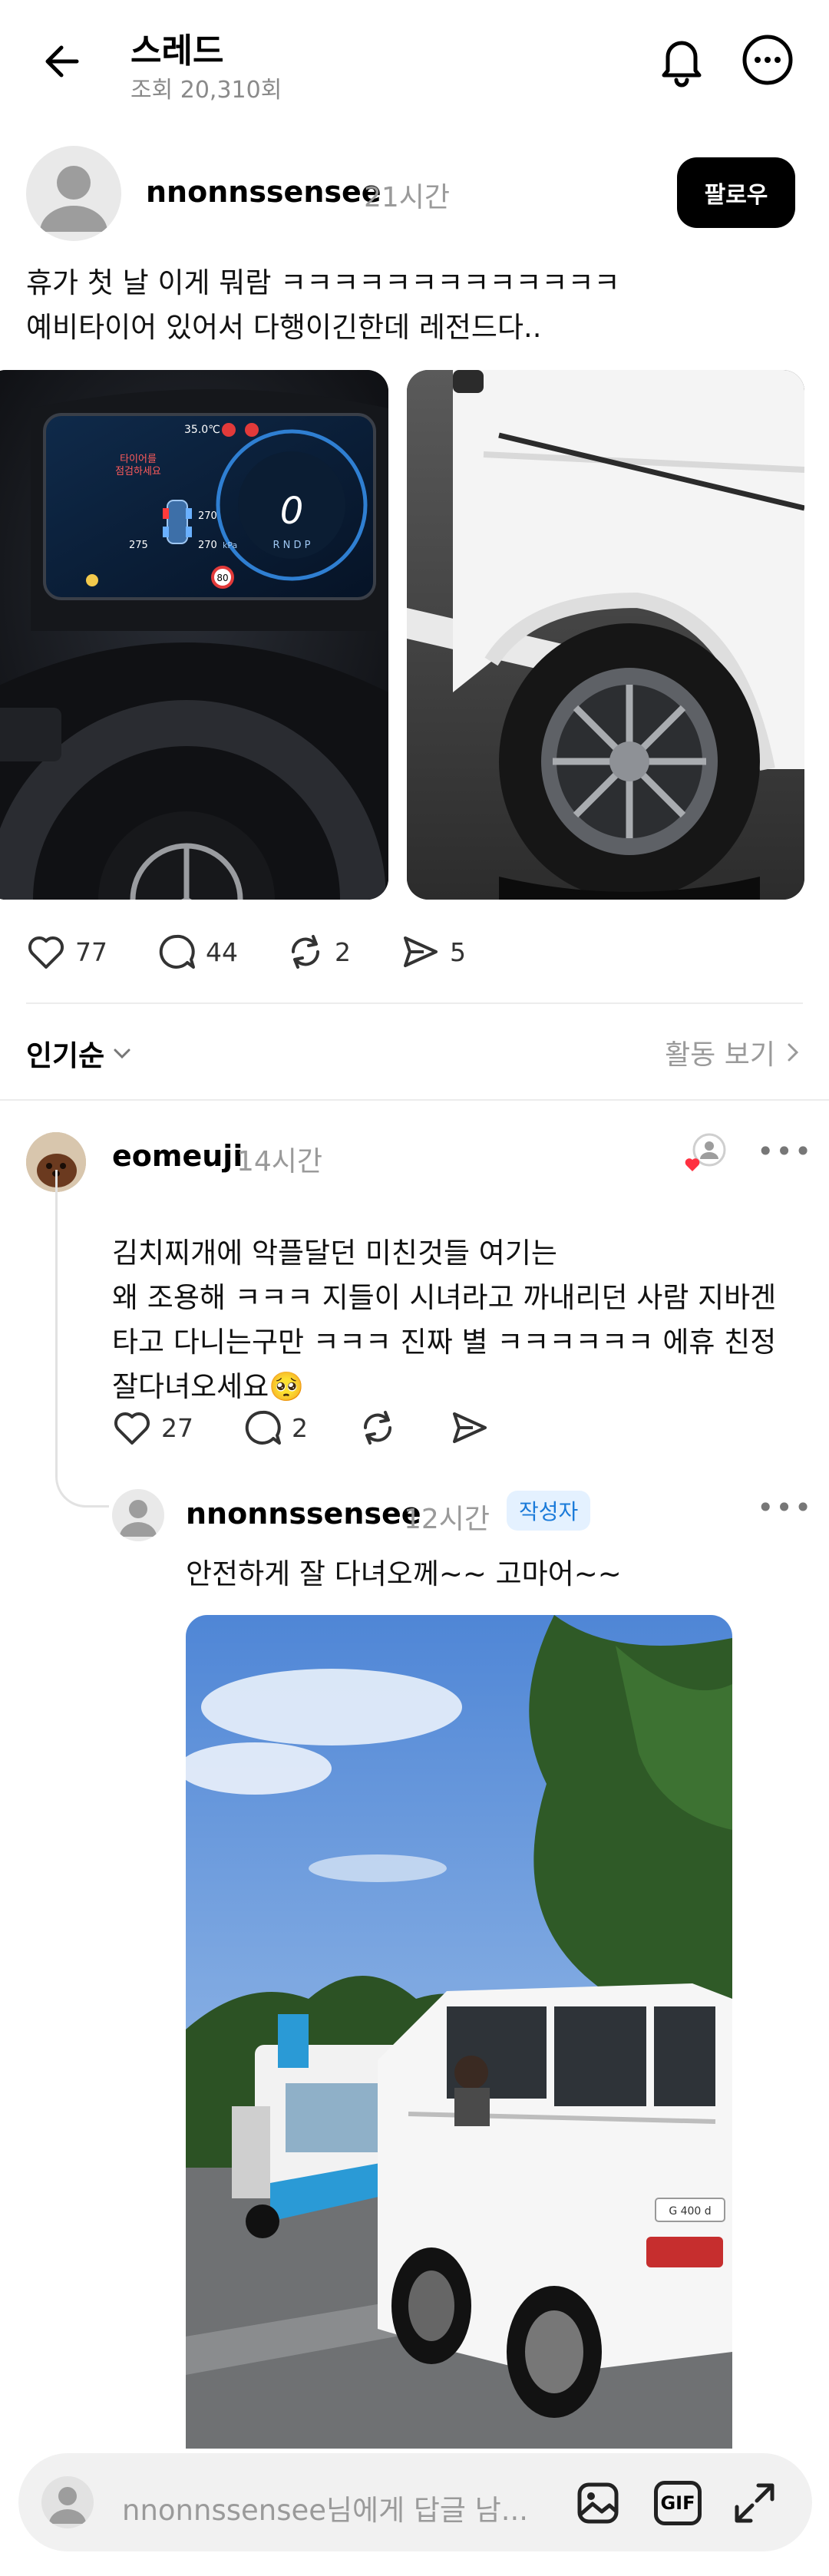 The image size is (829, 2576). What do you see at coordinates (63, 61) in the screenshot?
I see `back-arrow-icon` at bounding box center [63, 61].